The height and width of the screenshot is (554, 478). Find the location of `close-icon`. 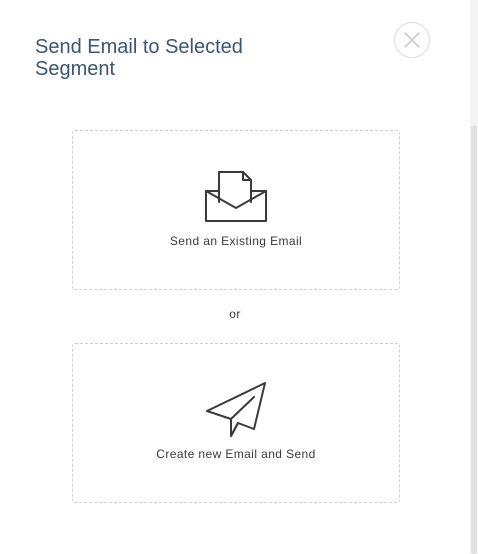

close-icon is located at coordinates (412, 40).